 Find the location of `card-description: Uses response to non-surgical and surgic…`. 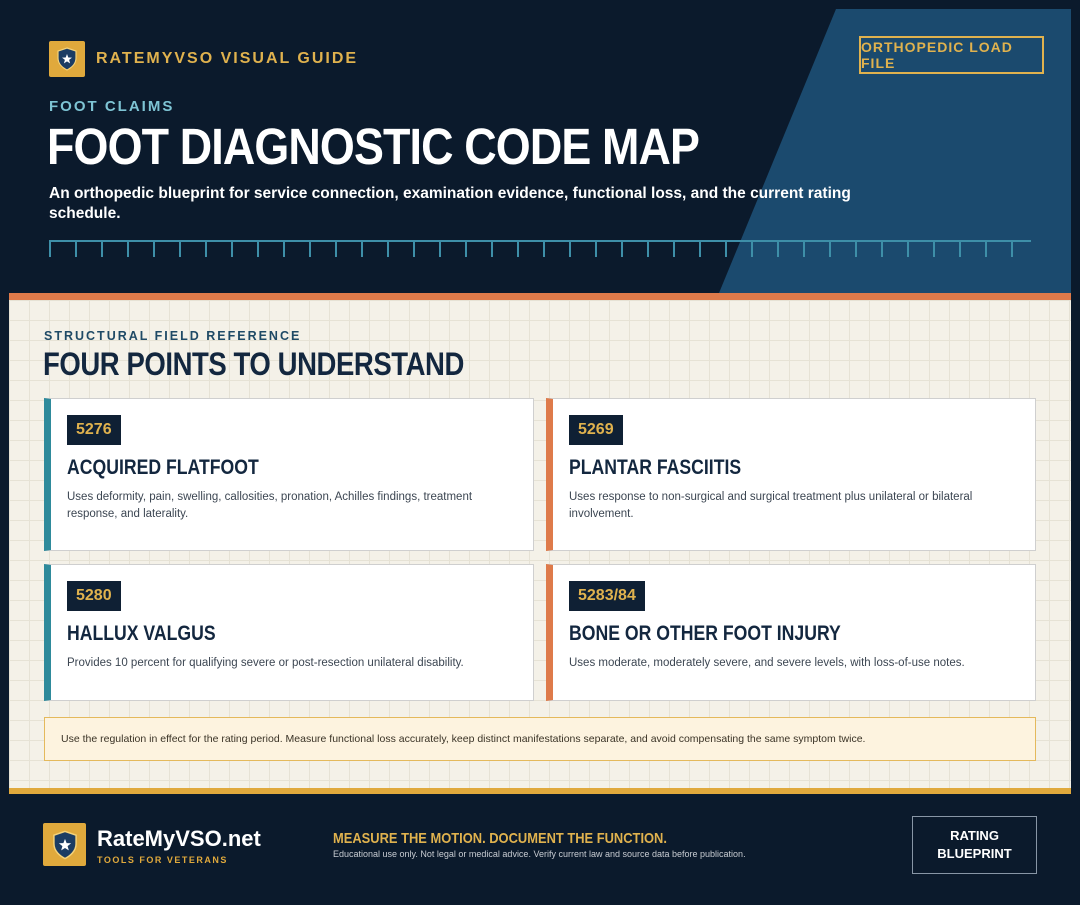

card-description: Uses response to non-surgical and surgic… is located at coordinates (771, 505).